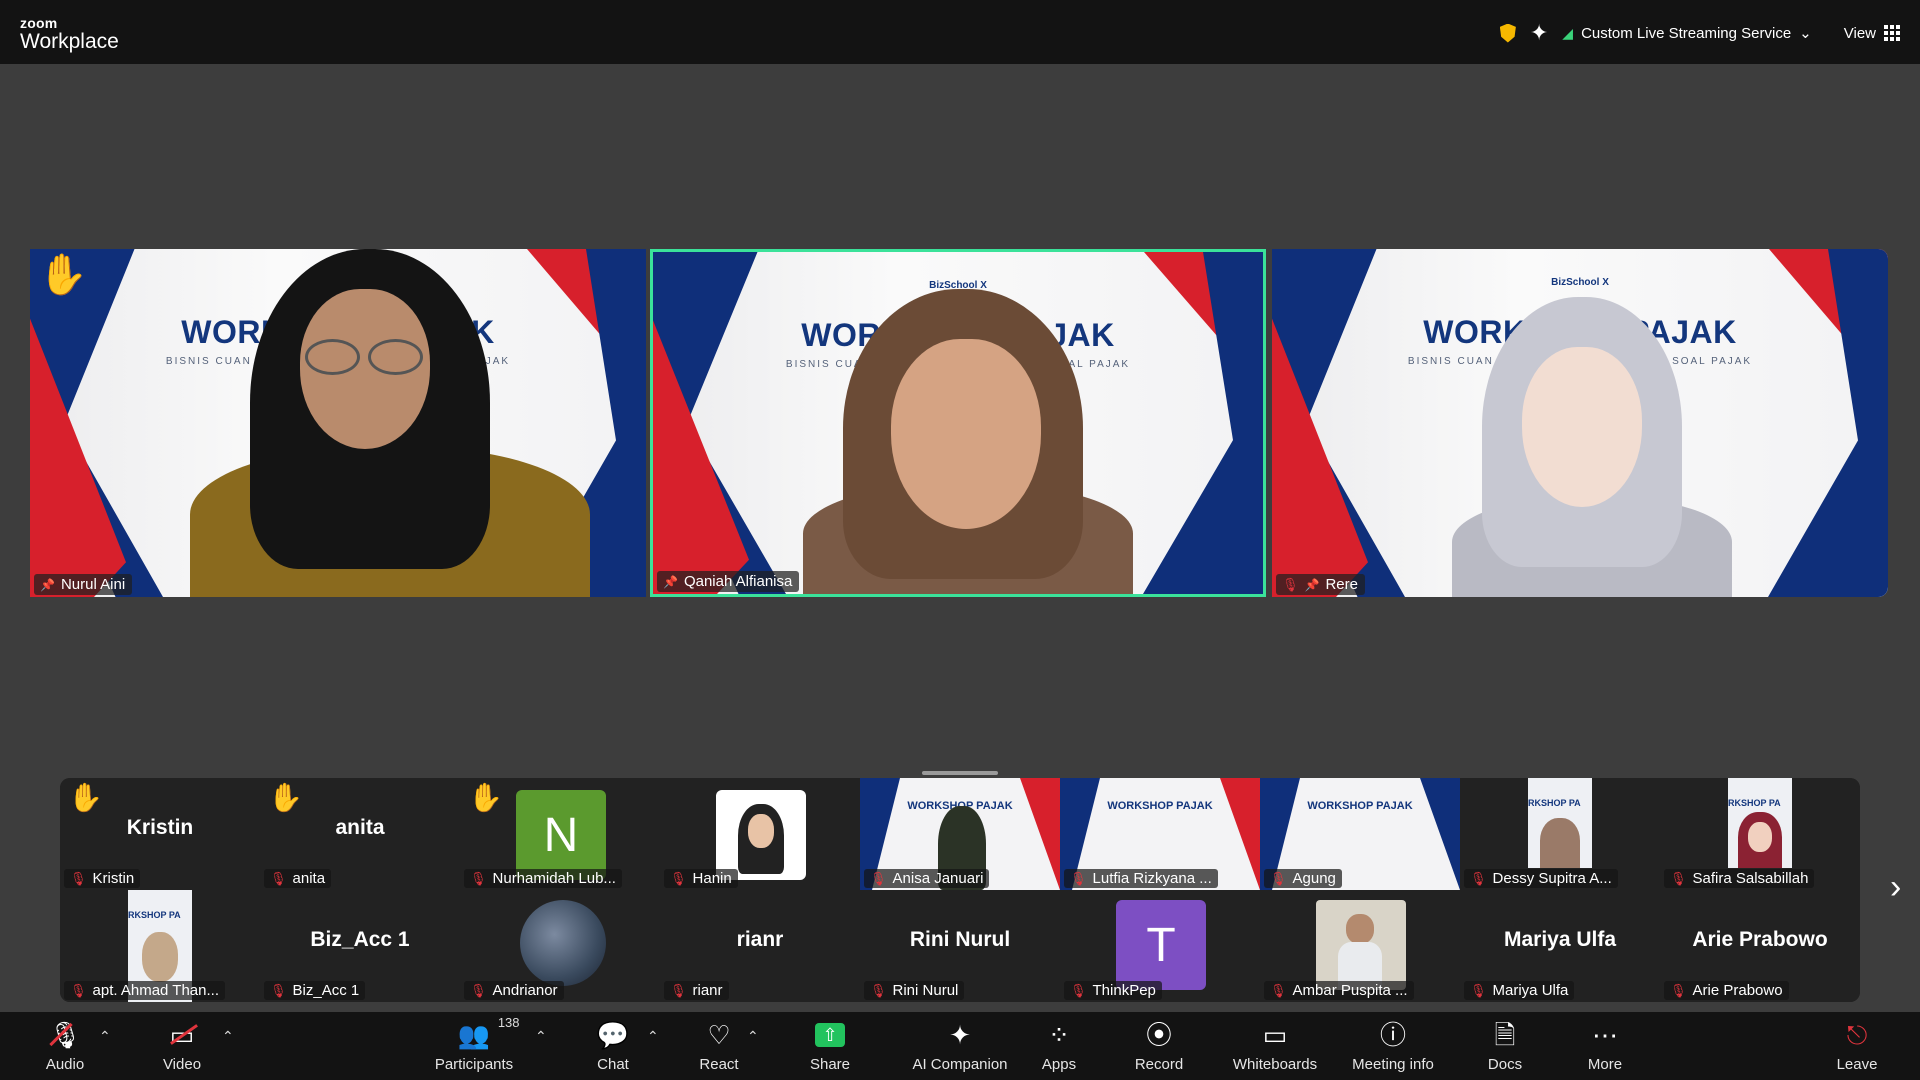  I want to click on share-button: ⇧ Share, so click(830, 1045).